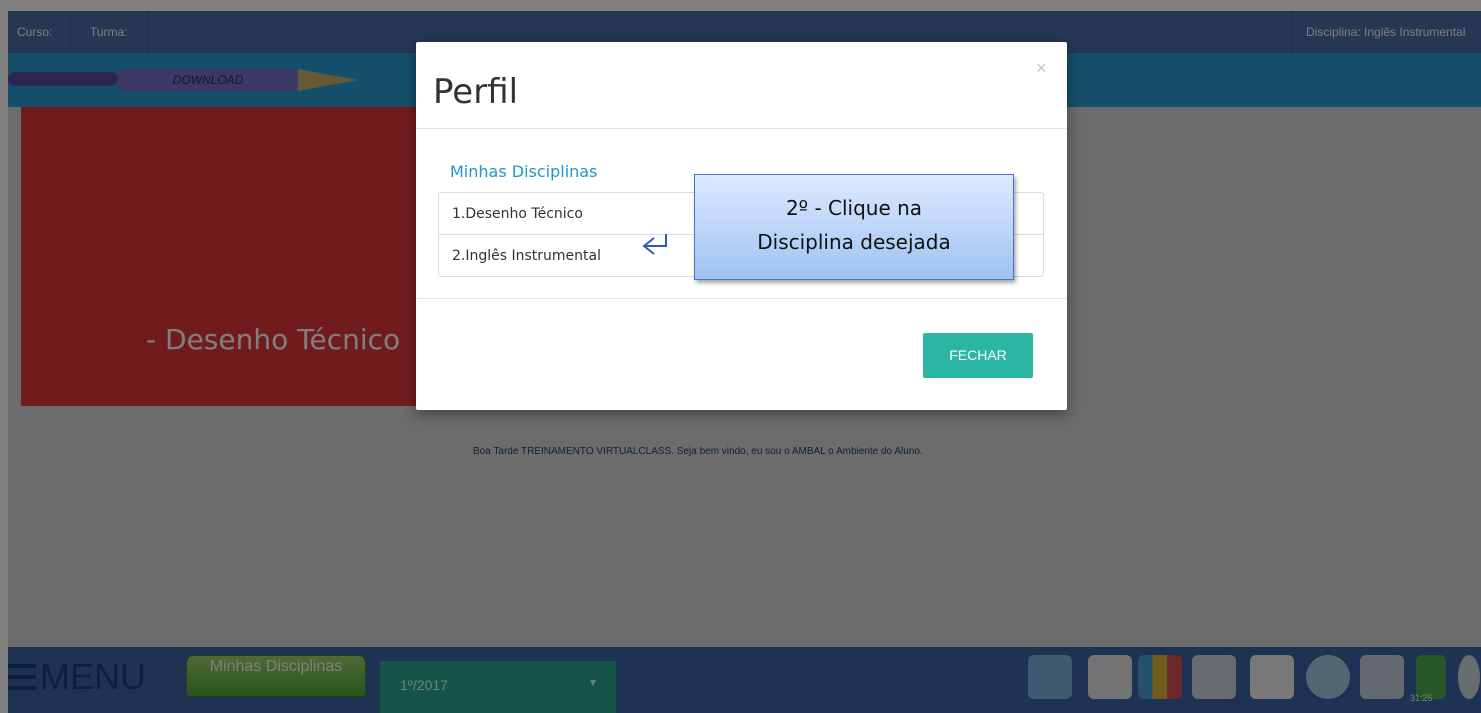  Describe the element at coordinates (854, 208) in the screenshot. I see `callout-line-1: 2º - Clique na` at that location.